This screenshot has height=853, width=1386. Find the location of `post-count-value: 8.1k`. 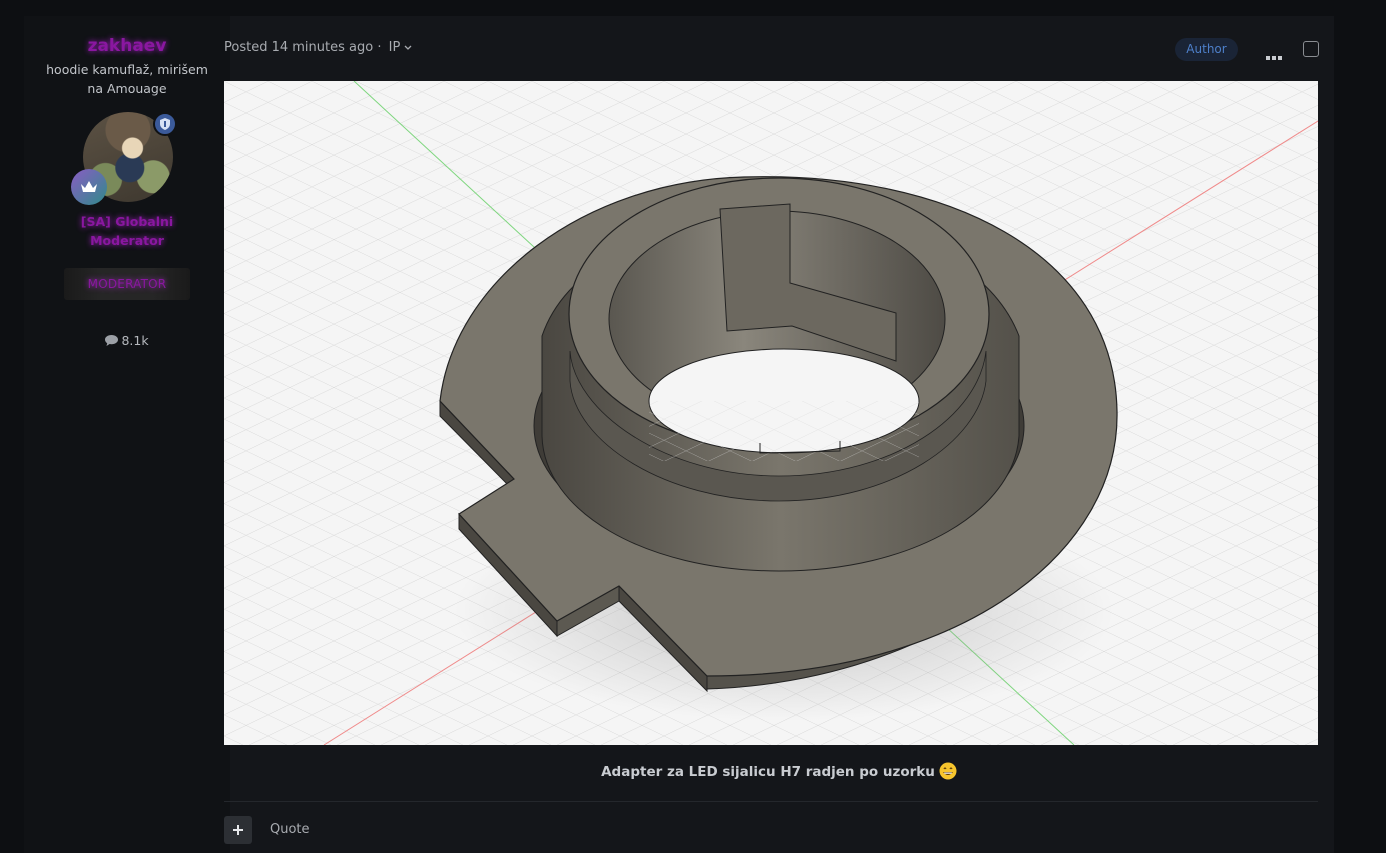

post-count-value: 8.1k is located at coordinates (135, 340).